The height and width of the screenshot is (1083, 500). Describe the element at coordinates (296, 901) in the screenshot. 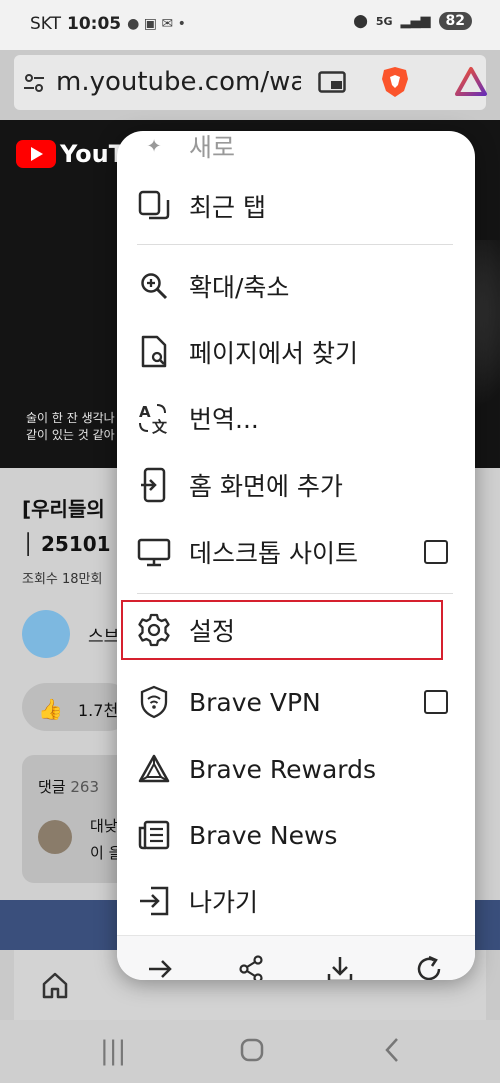

I see `menu-item-exit: 나가기` at that location.